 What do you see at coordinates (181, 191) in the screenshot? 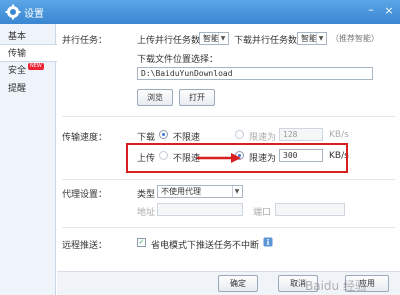
I see `proxy-type-value: 不使用代理` at bounding box center [181, 191].